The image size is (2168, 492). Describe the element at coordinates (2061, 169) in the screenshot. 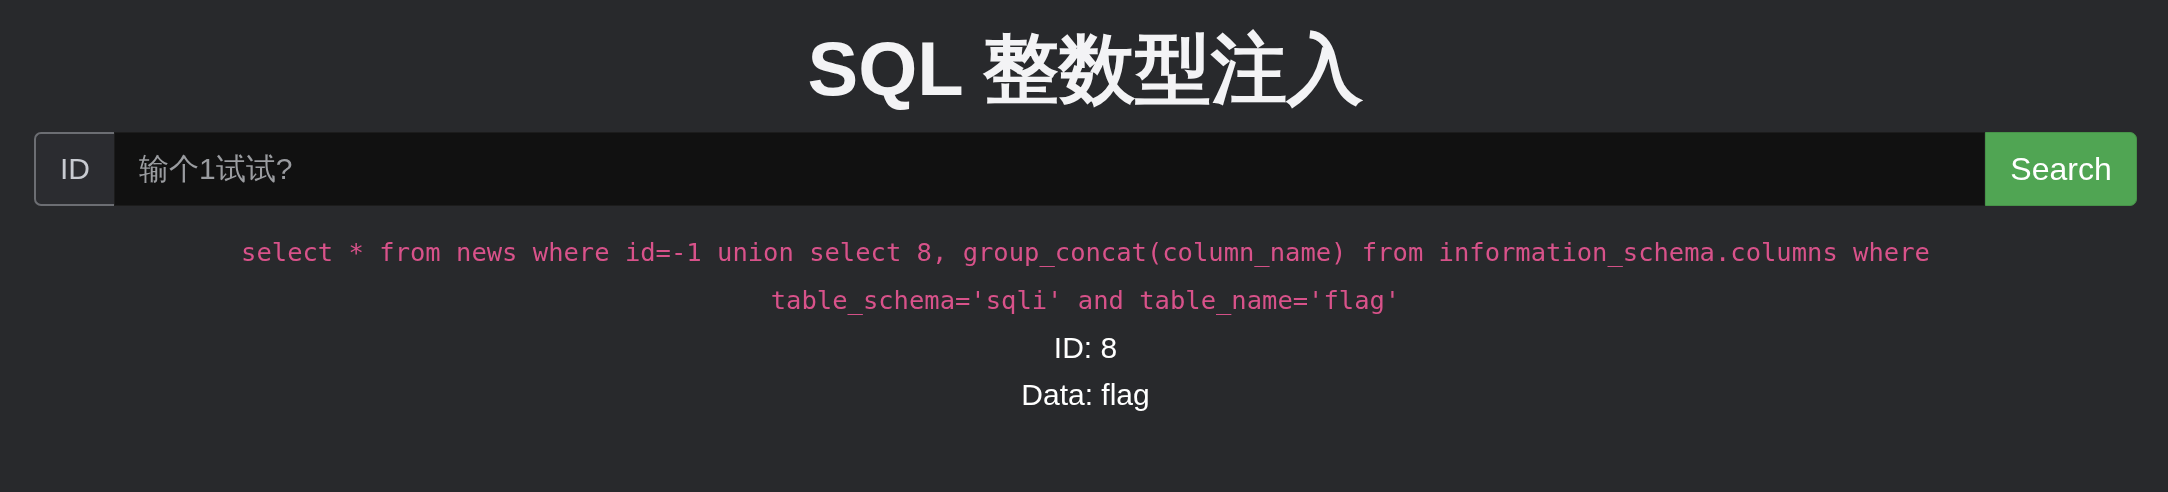

I see `search-button: Search` at that location.